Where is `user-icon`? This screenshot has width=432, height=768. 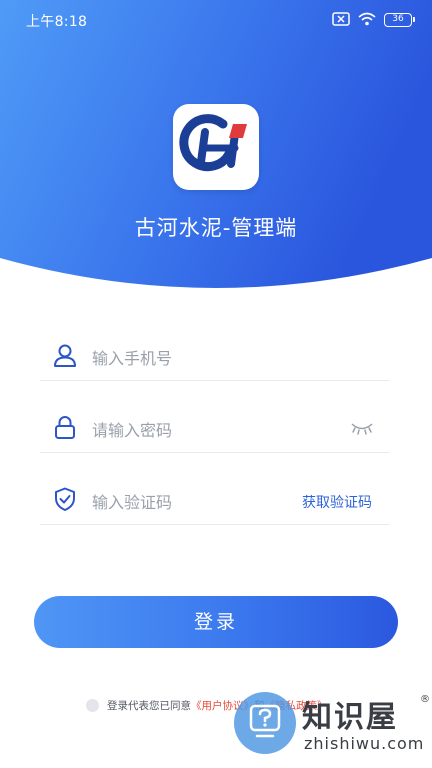
user-icon is located at coordinates (65, 355).